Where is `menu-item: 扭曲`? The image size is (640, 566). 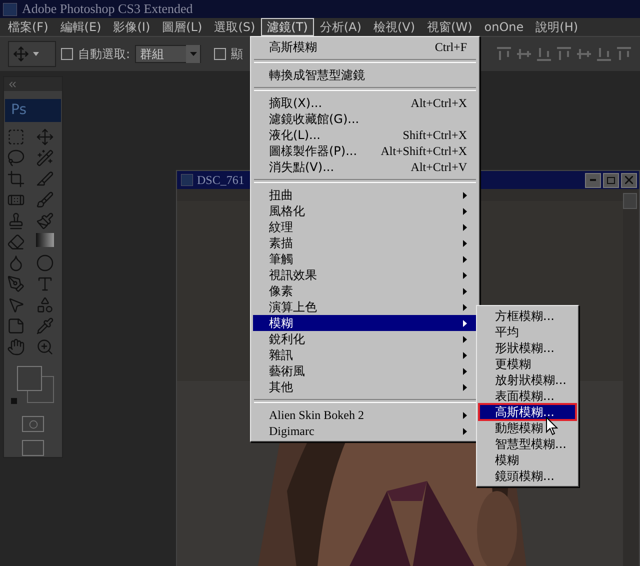 menu-item: 扭曲 is located at coordinates (365, 195).